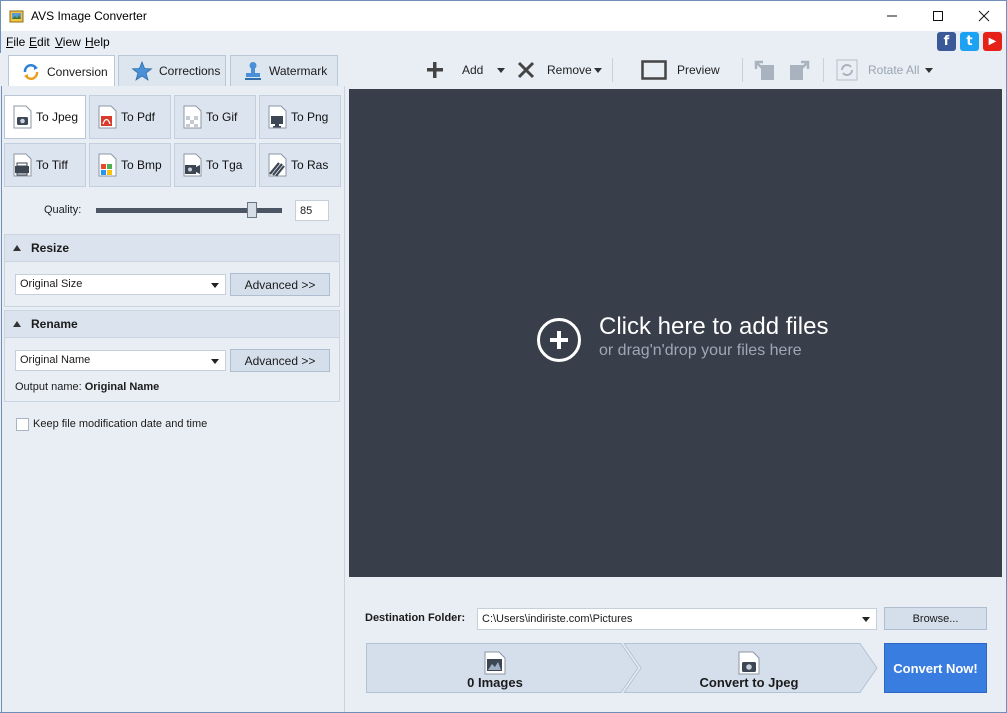 The height and width of the screenshot is (713, 1007). I want to click on add-button: Add, so click(454, 70).